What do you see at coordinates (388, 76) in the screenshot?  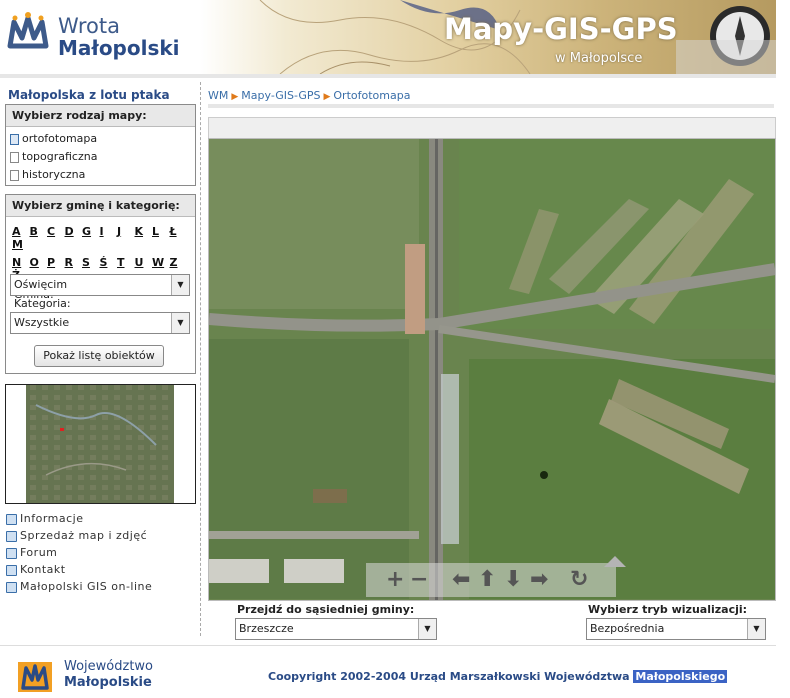 I see `header-divider` at bounding box center [388, 76].